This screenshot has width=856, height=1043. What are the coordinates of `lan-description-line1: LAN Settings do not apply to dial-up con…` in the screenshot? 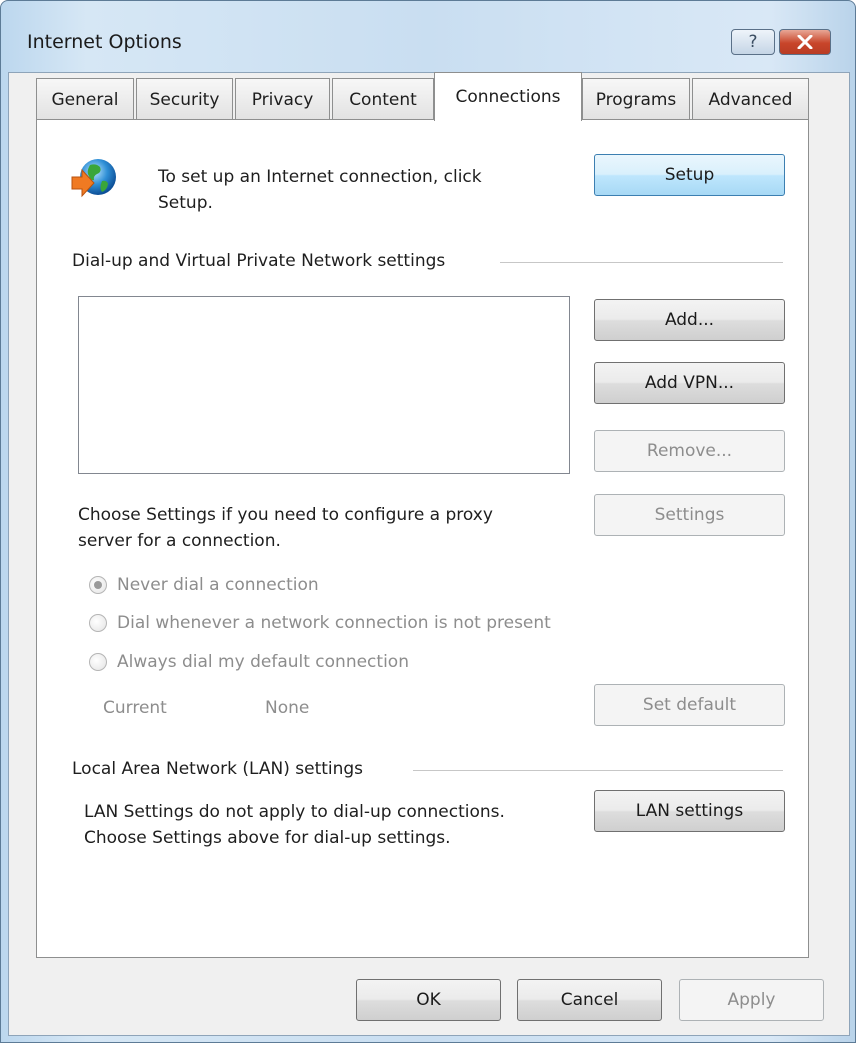 It's located at (294, 812).